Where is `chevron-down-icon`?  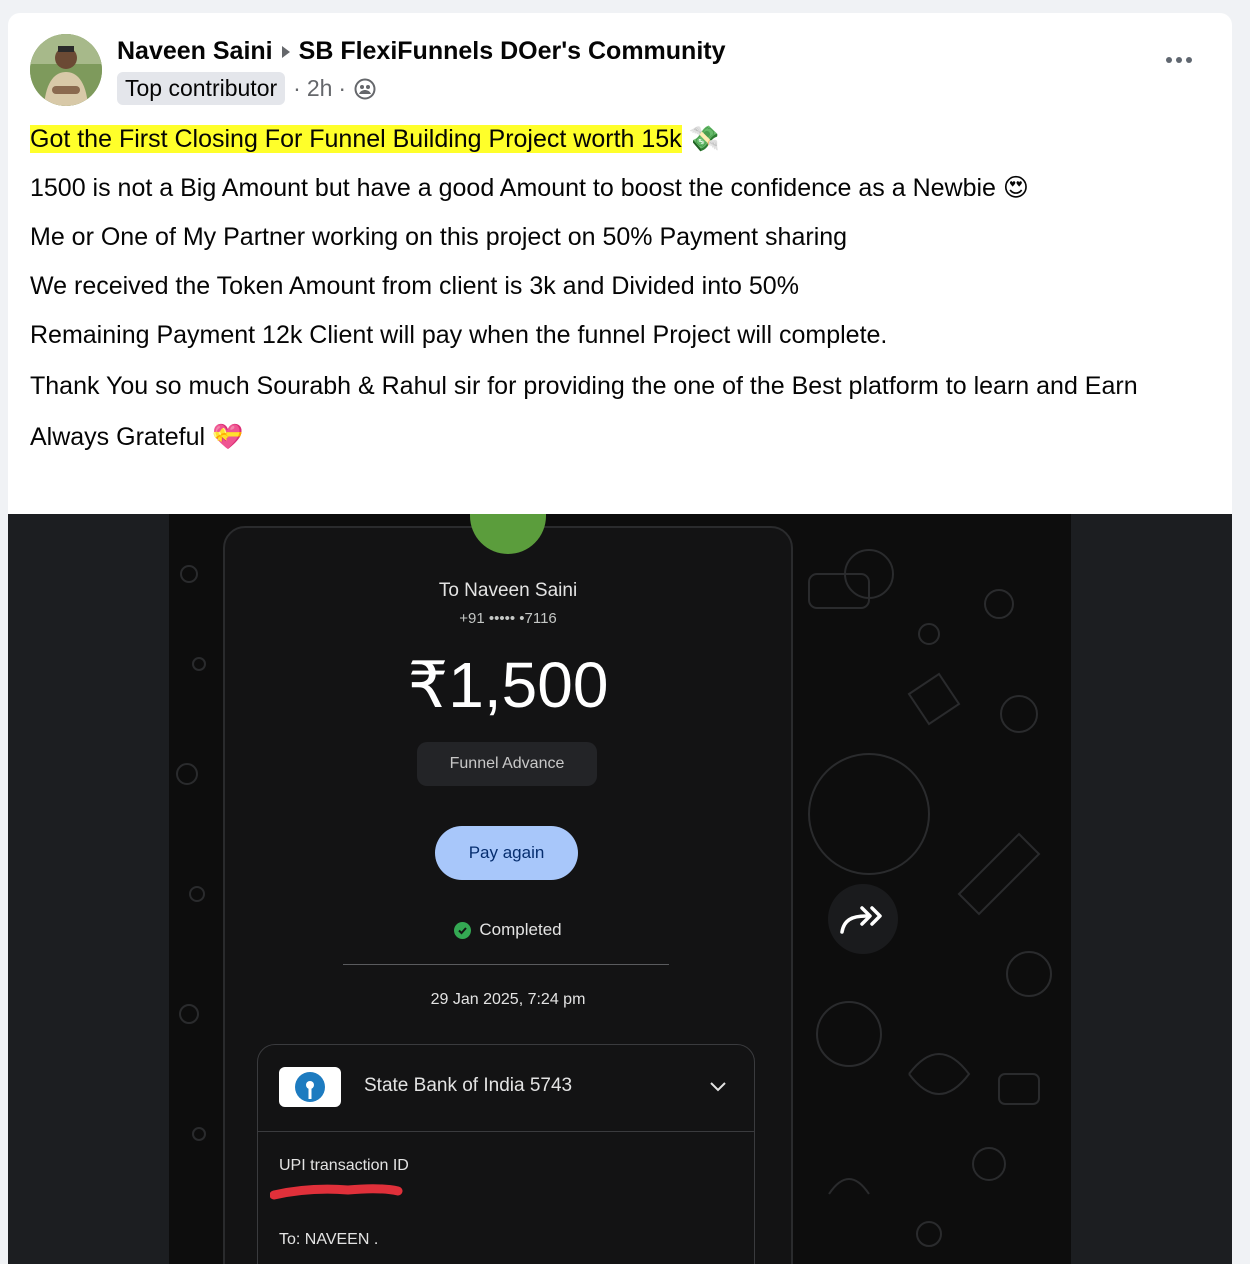 chevron-down-icon is located at coordinates (718, 1088).